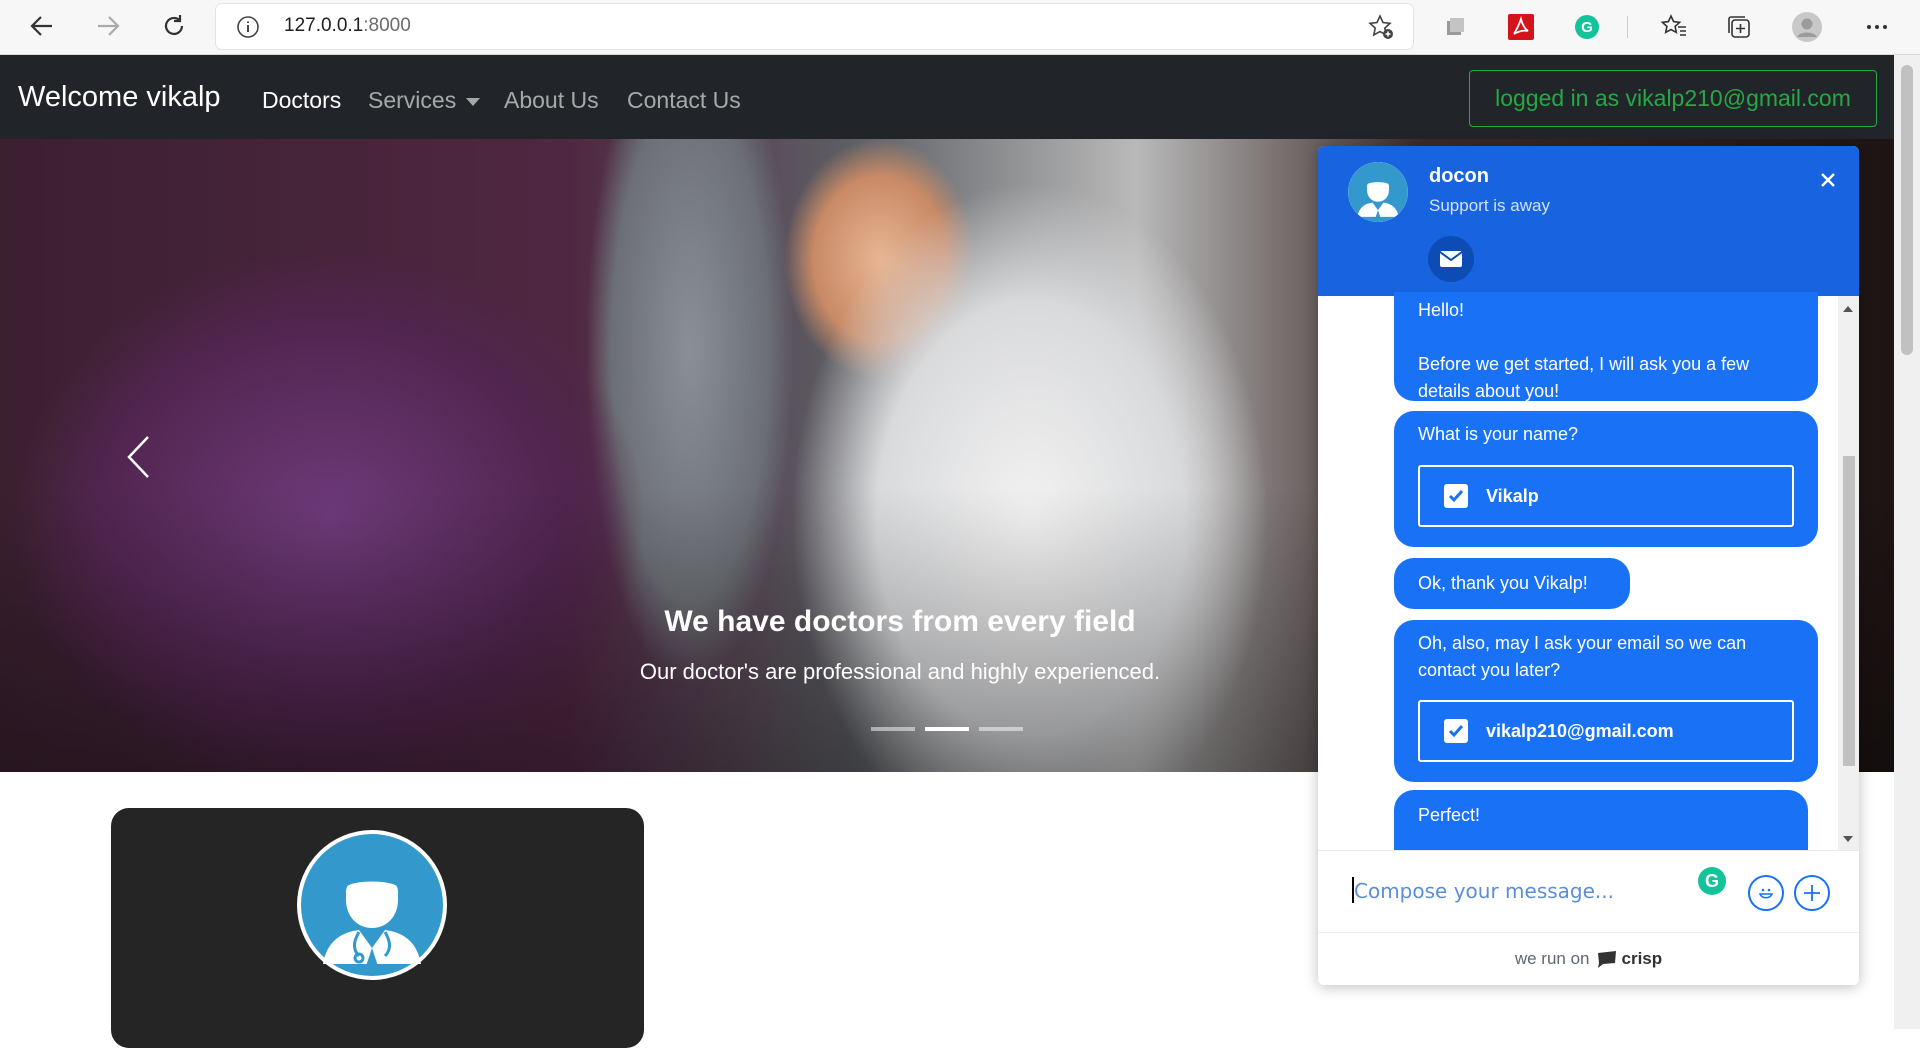 Image resolution: width=1920 pixels, height=1048 pixels. I want to click on chat-answer-value: vikalp210@gmail.com, so click(1580, 730).